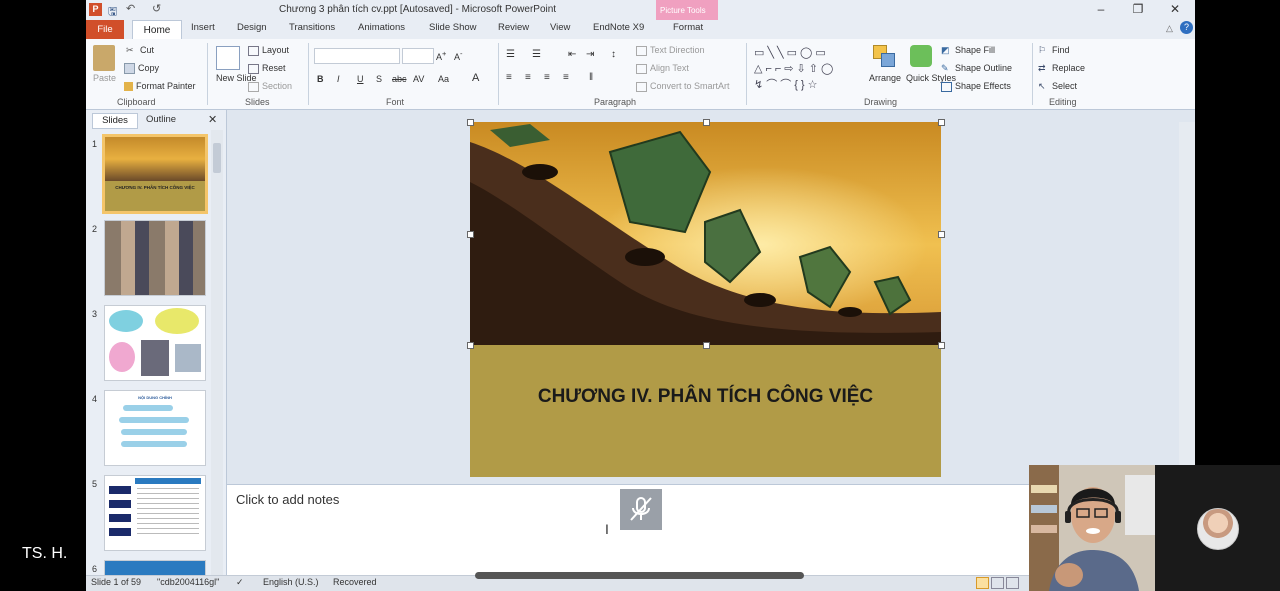  What do you see at coordinates (130, 8) in the screenshot?
I see `undo-icon: ↶` at bounding box center [130, 8].